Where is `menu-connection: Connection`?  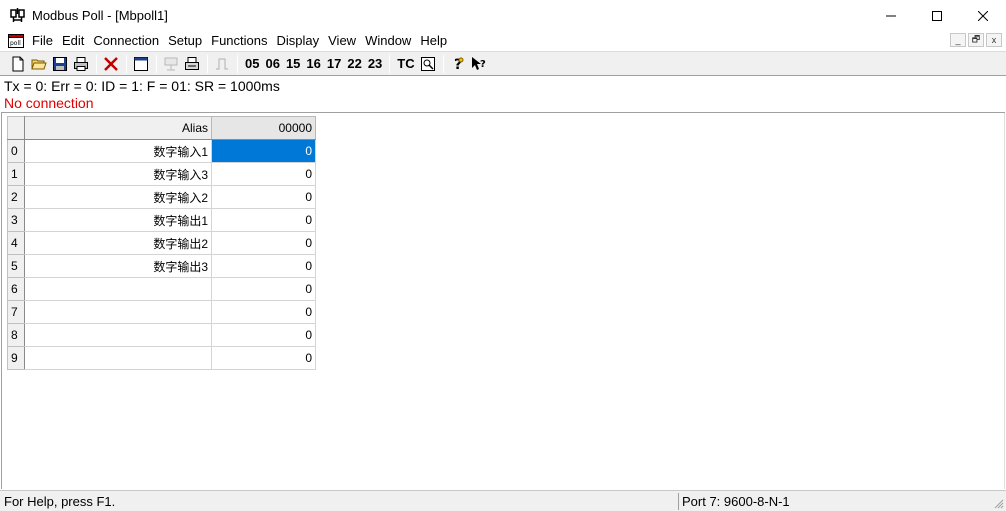 menu-connection: Connection is located at coordinates (128, 41).